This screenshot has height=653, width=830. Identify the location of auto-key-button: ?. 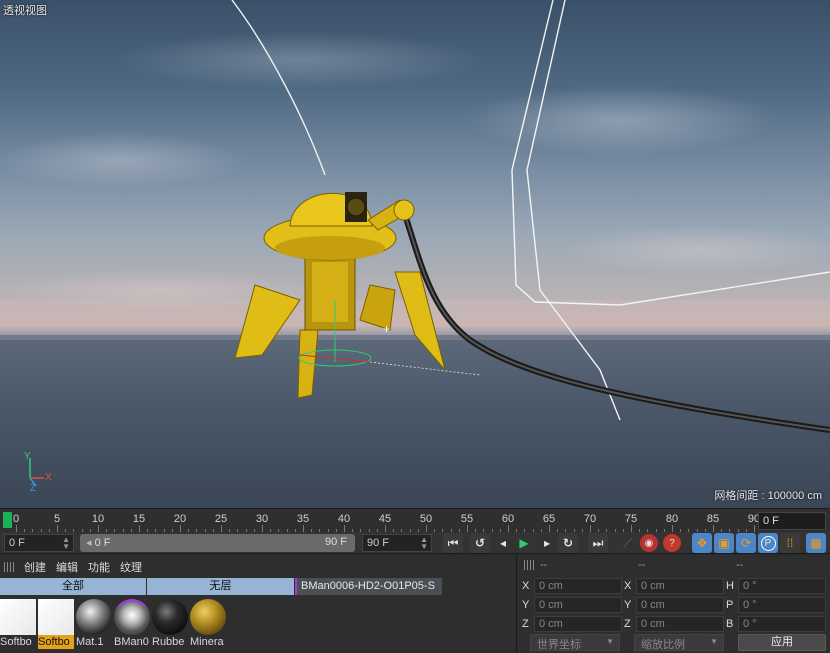
(672, 543).